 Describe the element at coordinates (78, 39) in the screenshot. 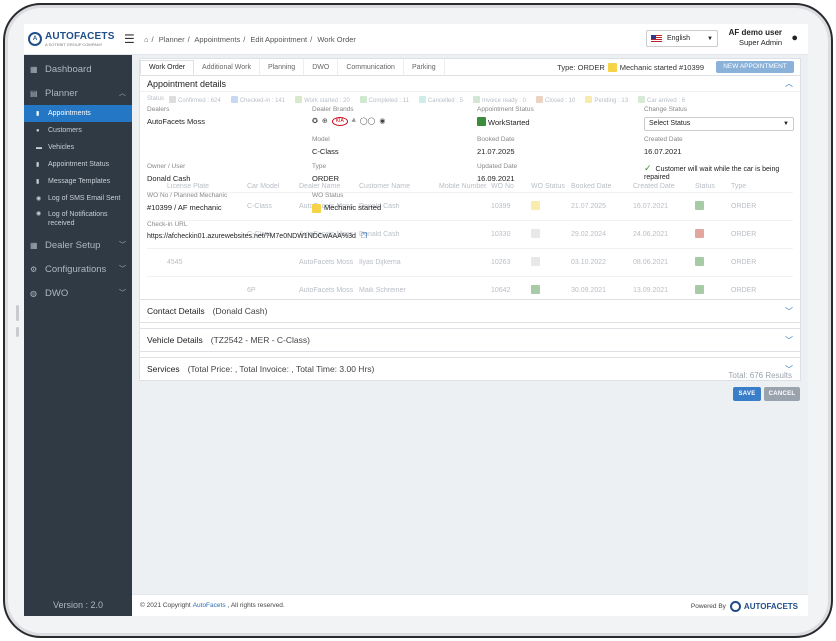

I see `logo: A AUTOFACETS A SOTEBIT GROUP COMPANY` at that location.